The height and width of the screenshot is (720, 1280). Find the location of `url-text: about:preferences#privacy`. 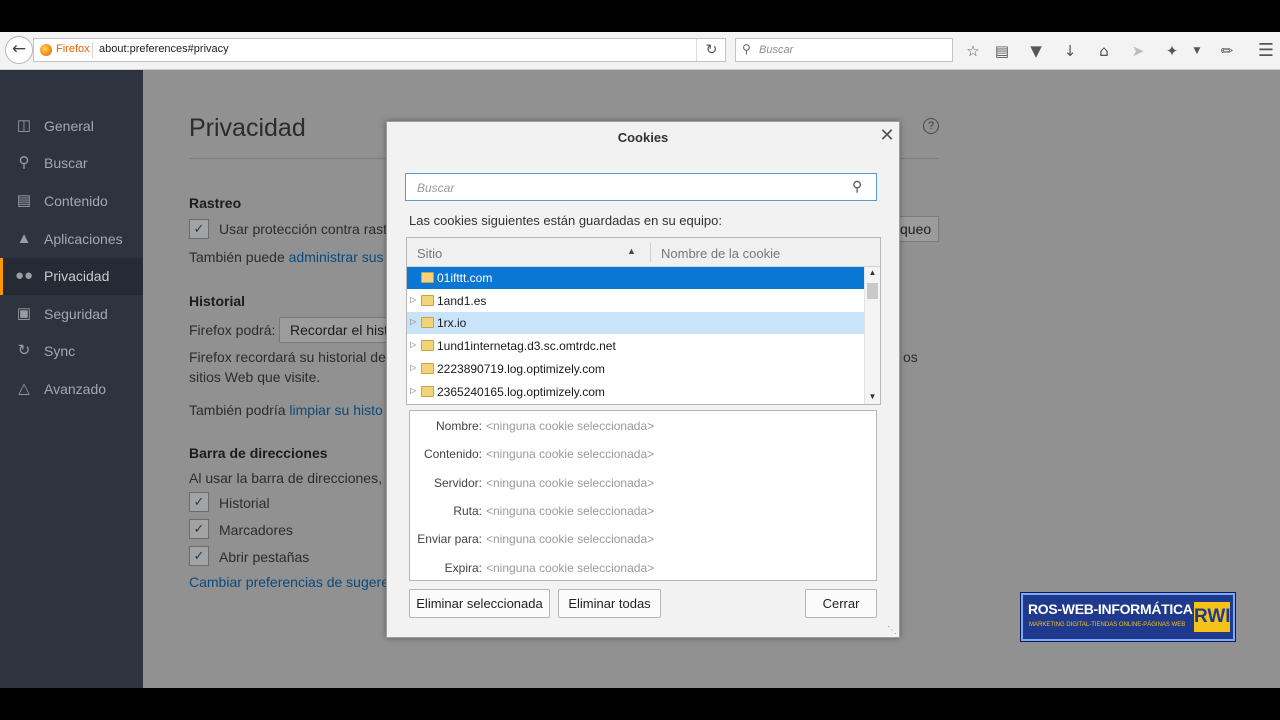

url-text: about:preferences#privacy is located at coordinates (164, 49).